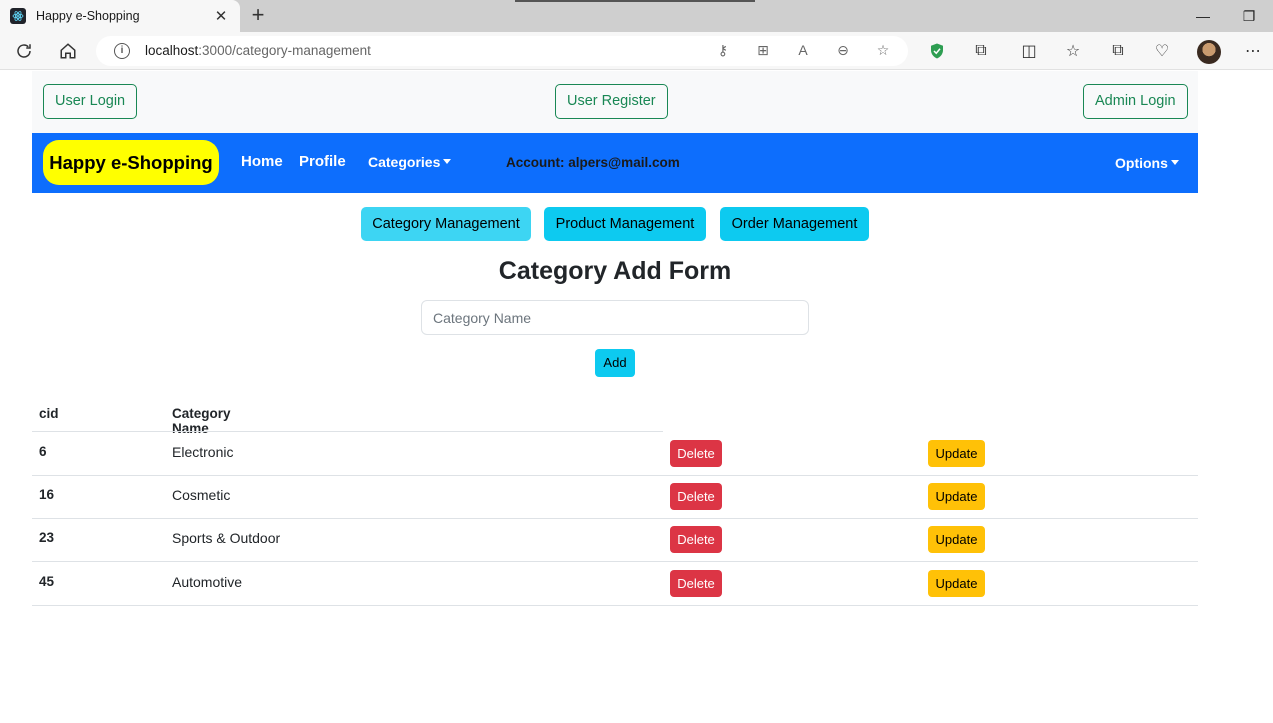  I want to click on category-name-input, so click(615, 317).